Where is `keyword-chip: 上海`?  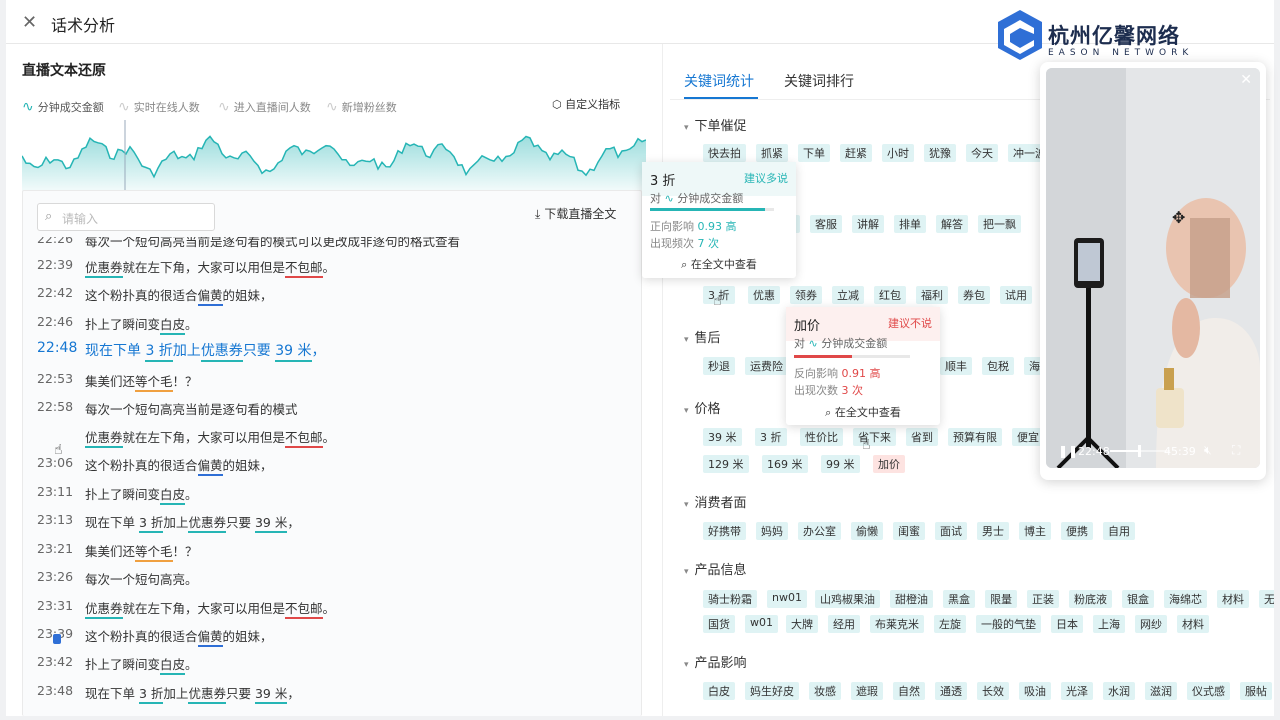
keyword-chip: 上海 is located at coordinates (1109, 624).